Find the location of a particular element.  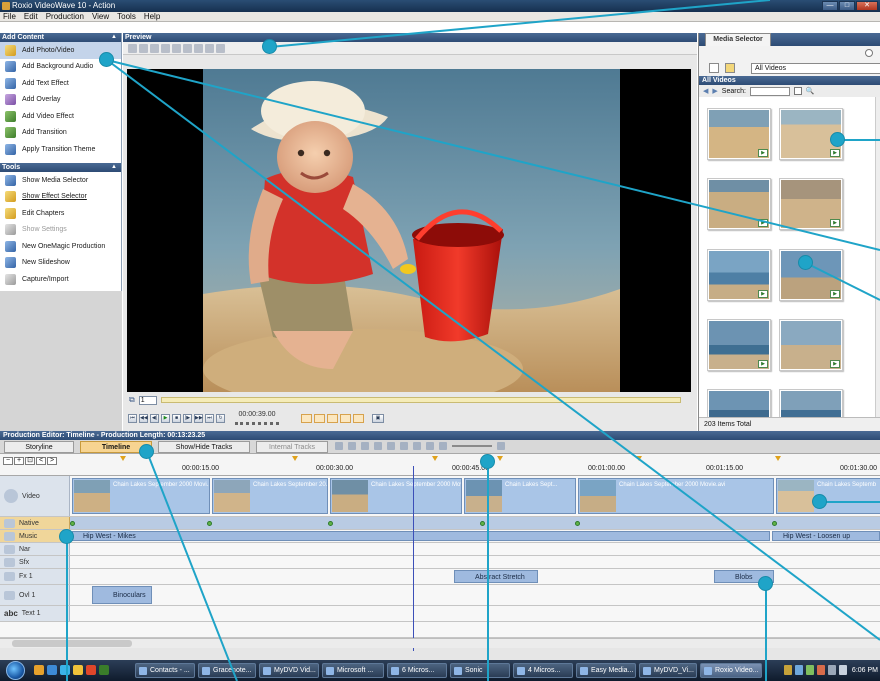

clock: 6:06 PM is located at coordinates (863, 670).